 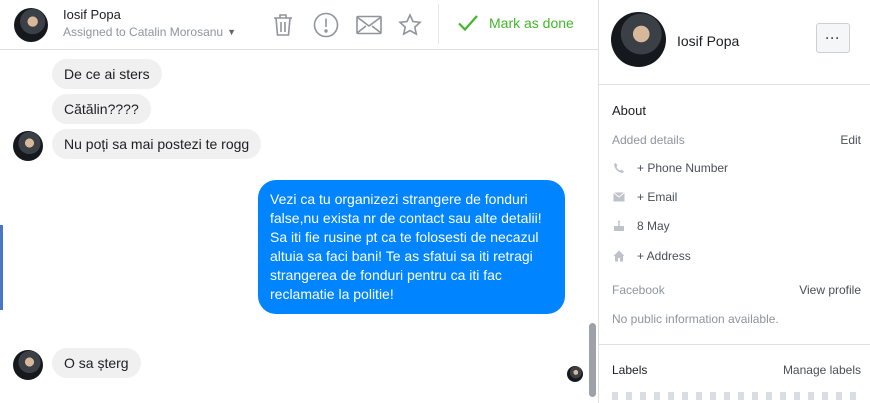 I want to click on view-profile-link: View profile, so click(x=830, y=290).